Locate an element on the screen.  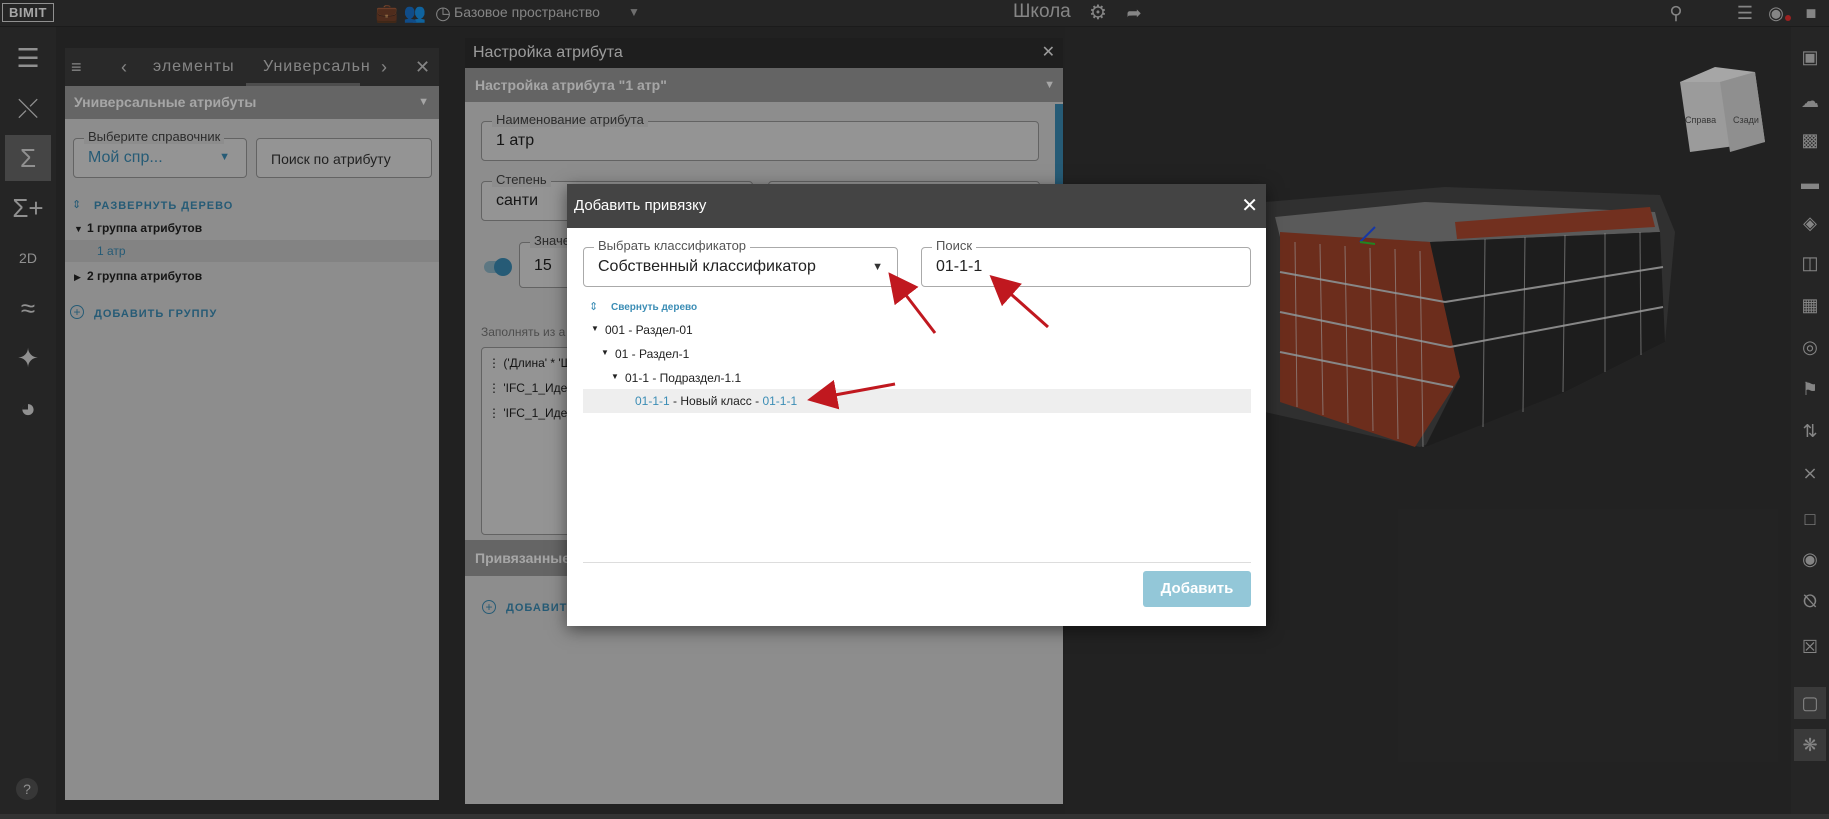
arrow-to-search-input is located at coordinates (1019, 302).